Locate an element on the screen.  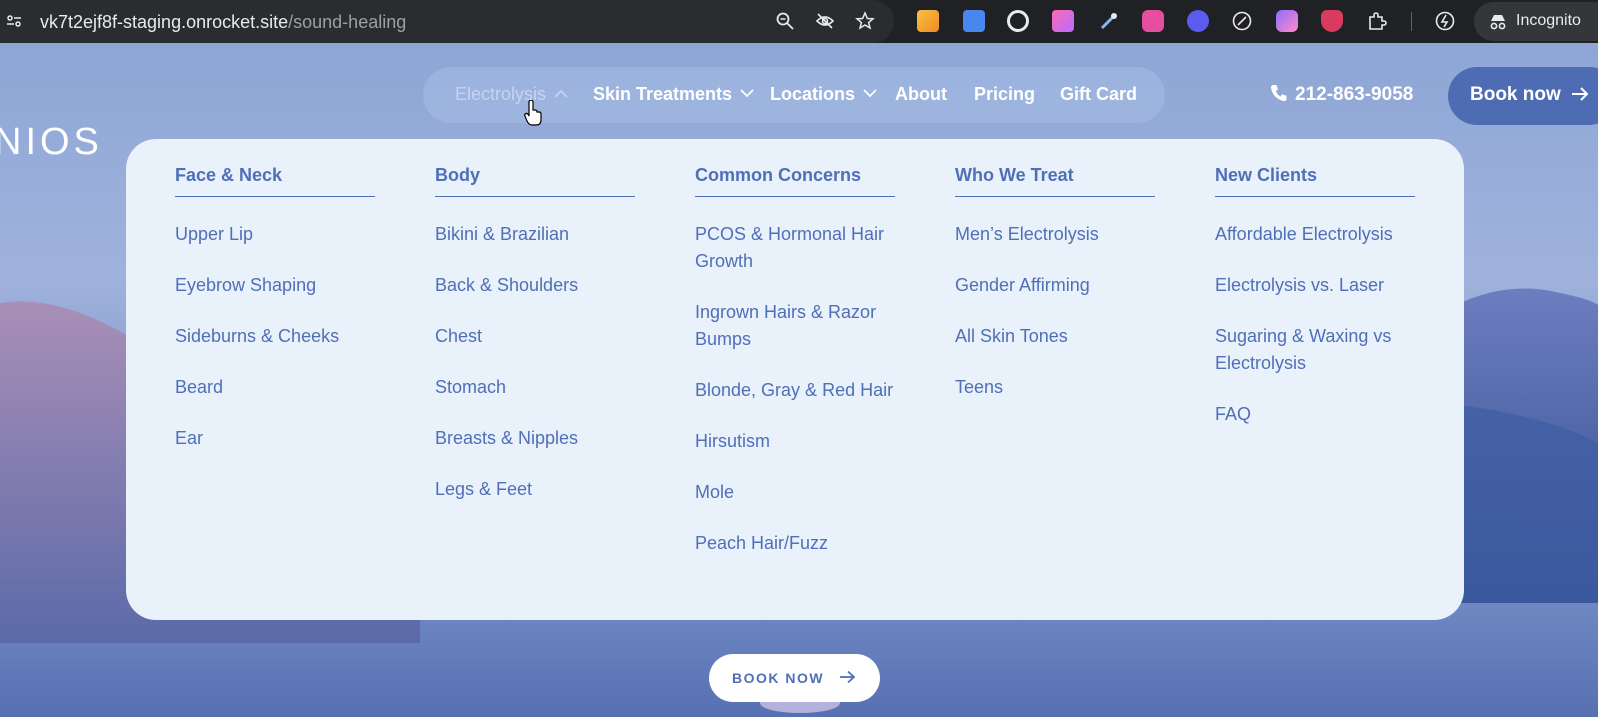
puzzle-icon is located at coordinates (1377, 21).